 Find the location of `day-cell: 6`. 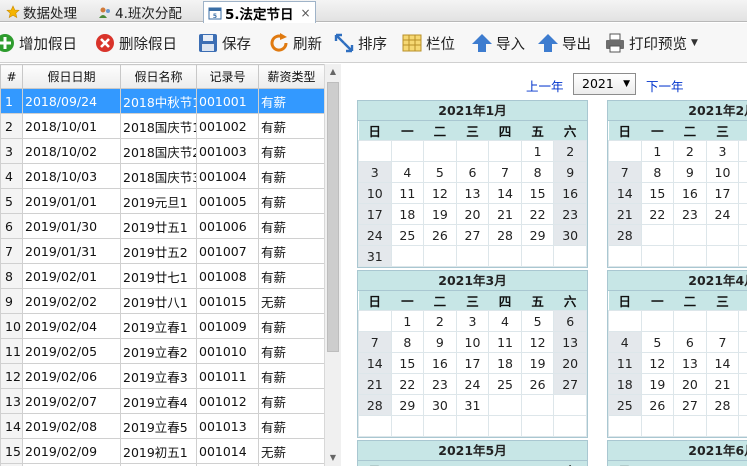

day-cell: 6 is located at coordinates (472, 172).